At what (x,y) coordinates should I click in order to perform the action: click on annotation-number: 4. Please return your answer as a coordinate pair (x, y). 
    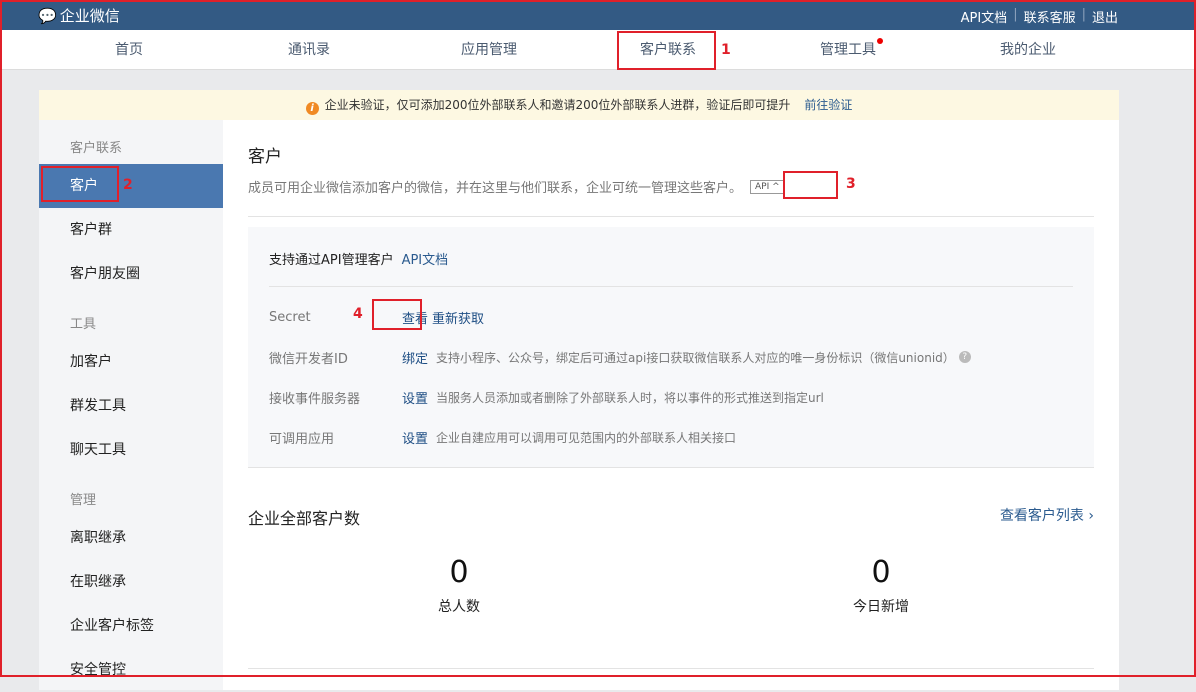
    Looking at the image, I should click on (358, 314).